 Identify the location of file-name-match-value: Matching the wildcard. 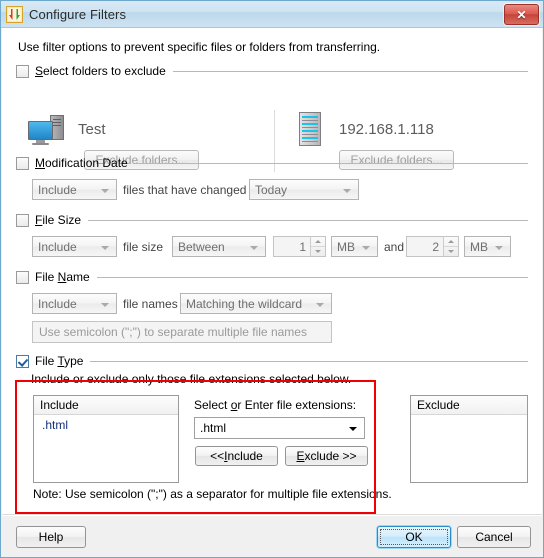
(244, 303).